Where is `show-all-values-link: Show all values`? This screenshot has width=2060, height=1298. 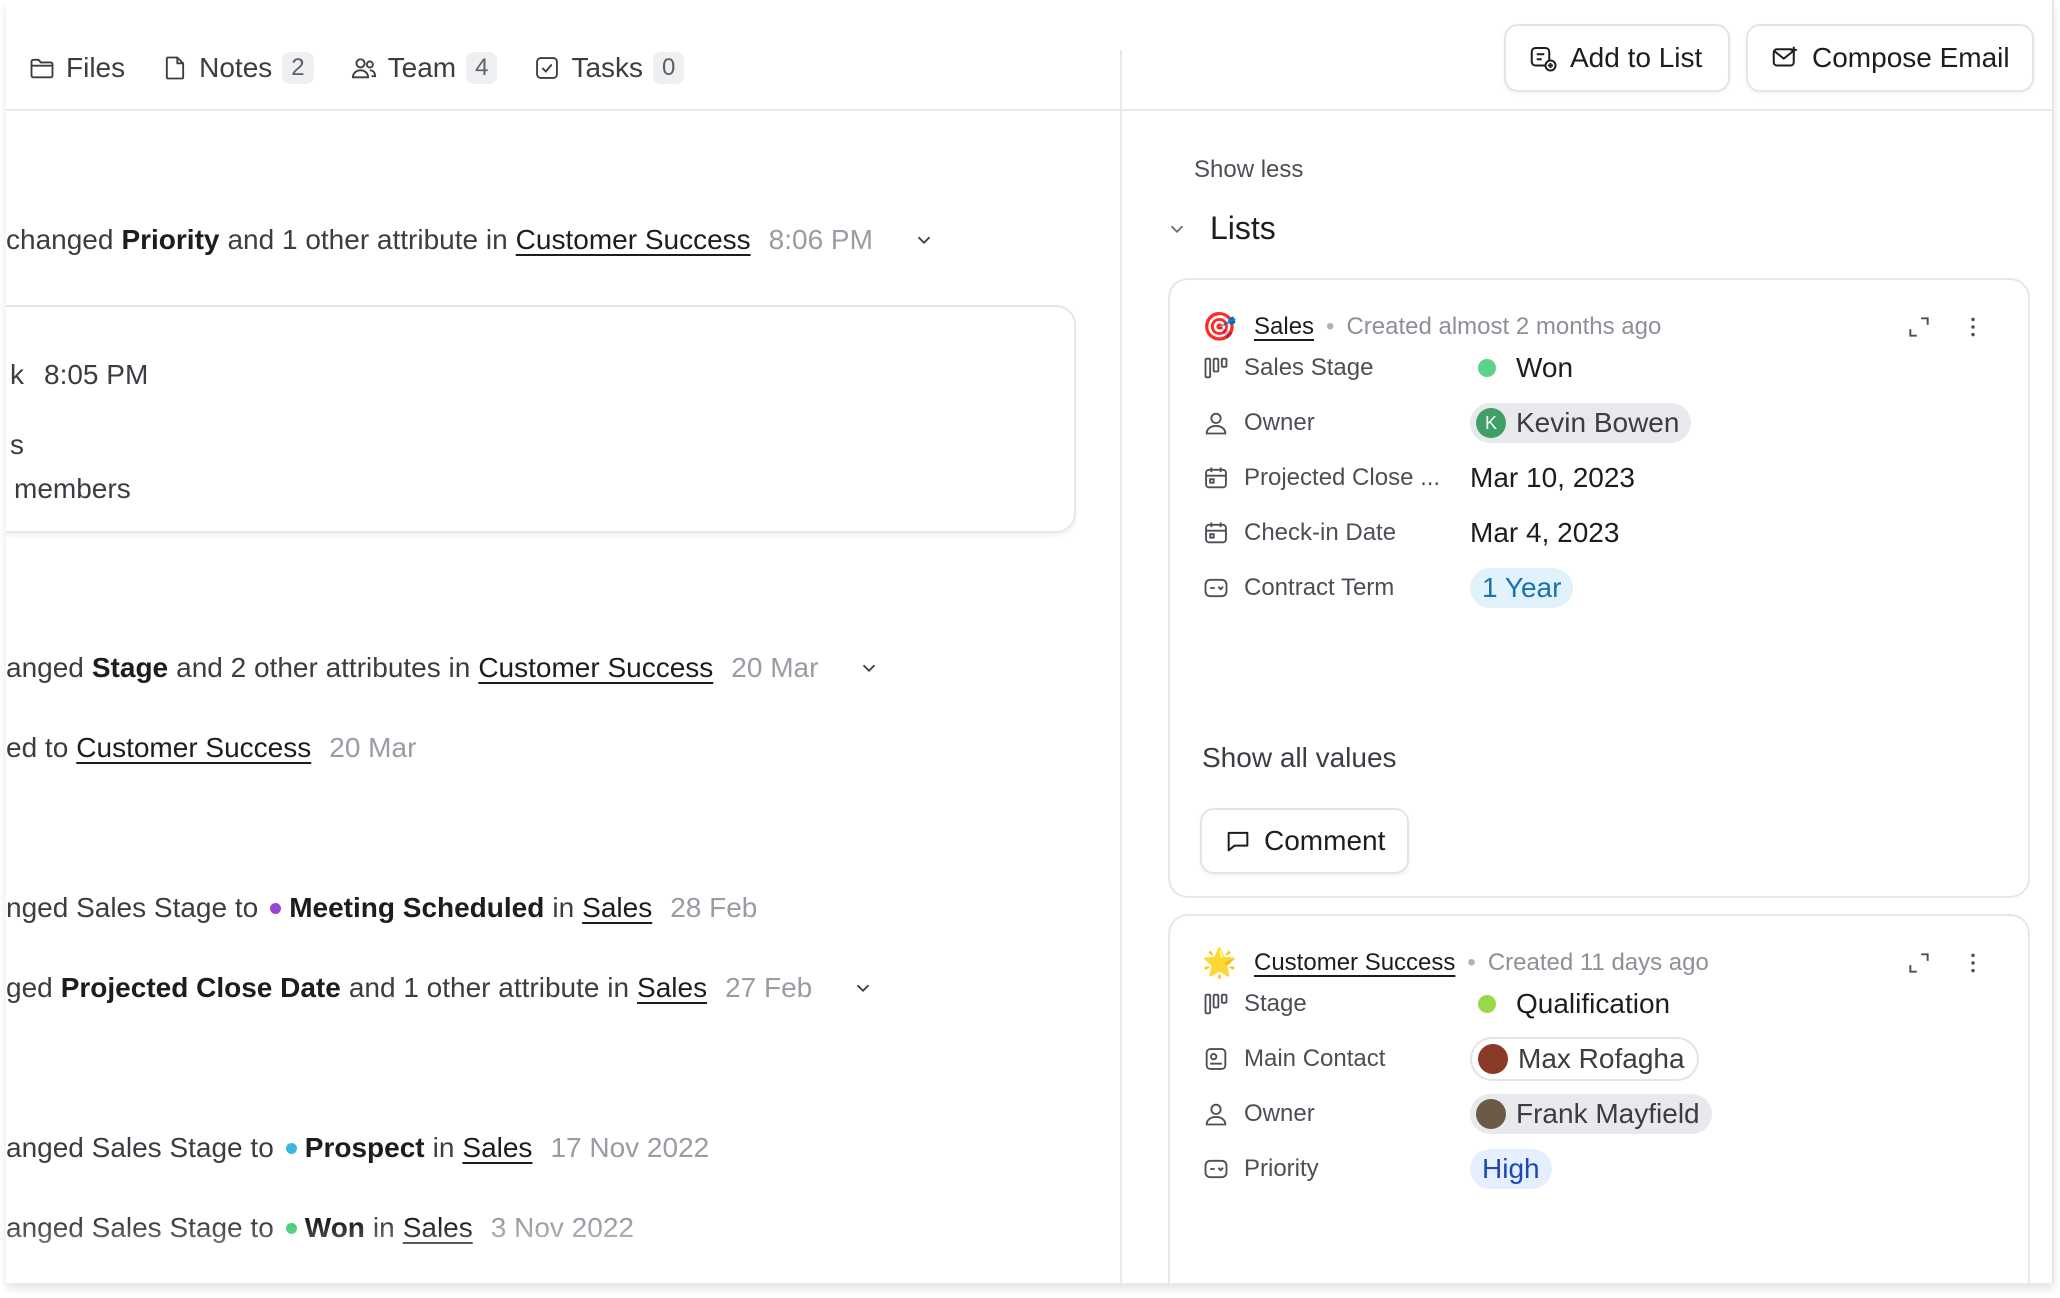
show-all-values-link: Show all values is located at coordinates (1299, 758).